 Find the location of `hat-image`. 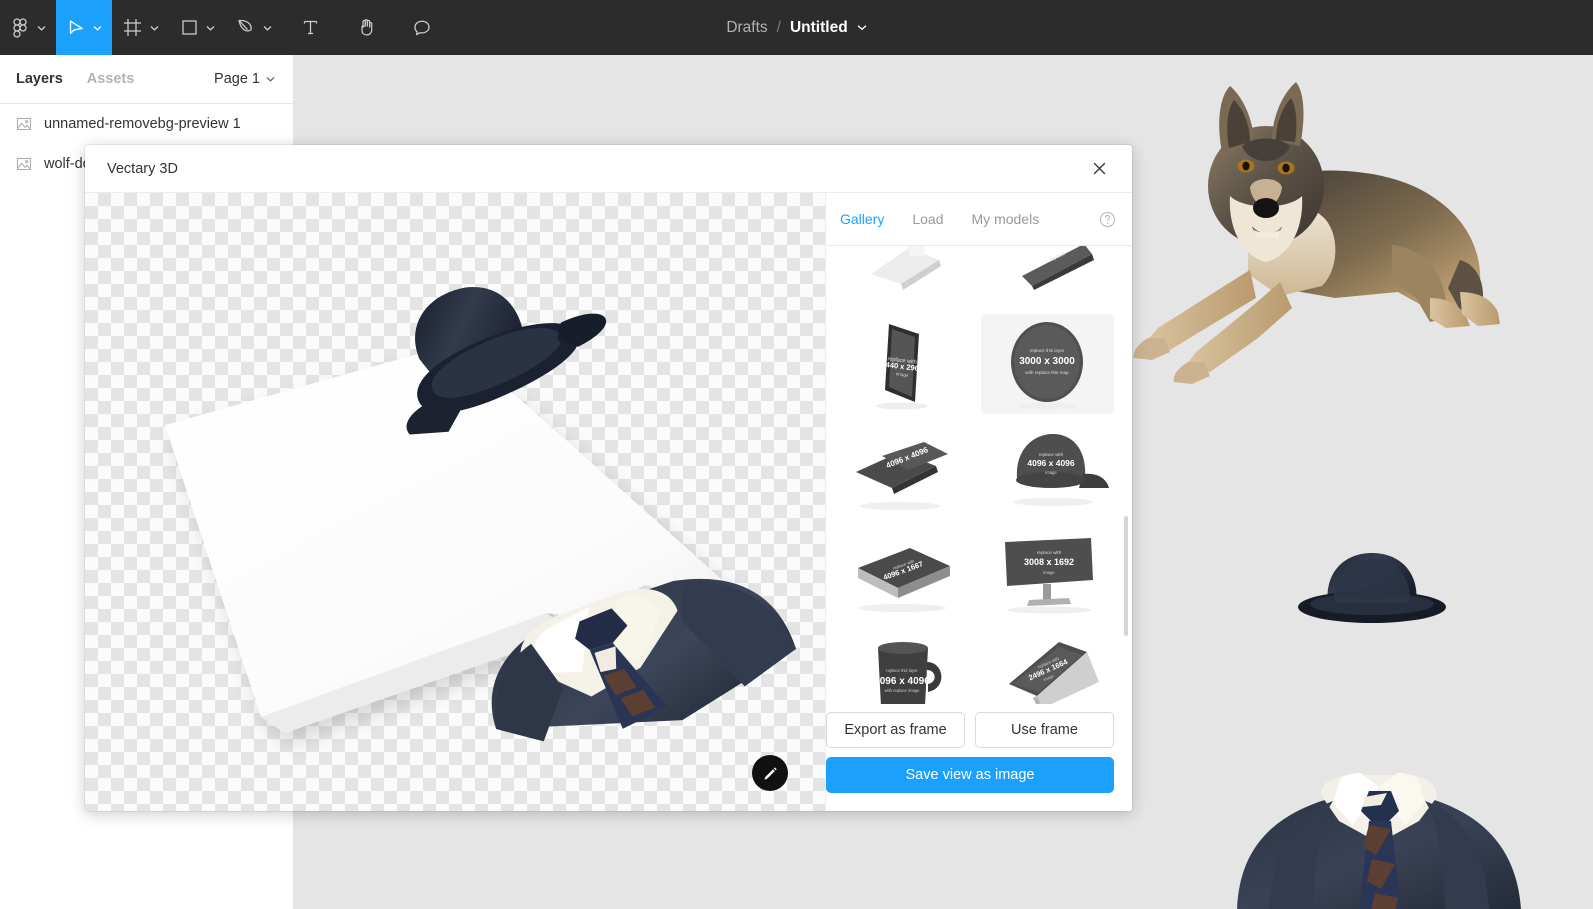

hat-image is located at coordinates (1372, 590).